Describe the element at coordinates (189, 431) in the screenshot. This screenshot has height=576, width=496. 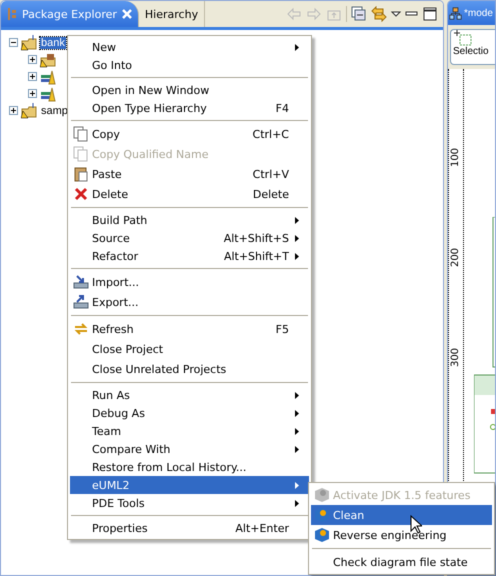
I see `menu-item: Team` at that location.